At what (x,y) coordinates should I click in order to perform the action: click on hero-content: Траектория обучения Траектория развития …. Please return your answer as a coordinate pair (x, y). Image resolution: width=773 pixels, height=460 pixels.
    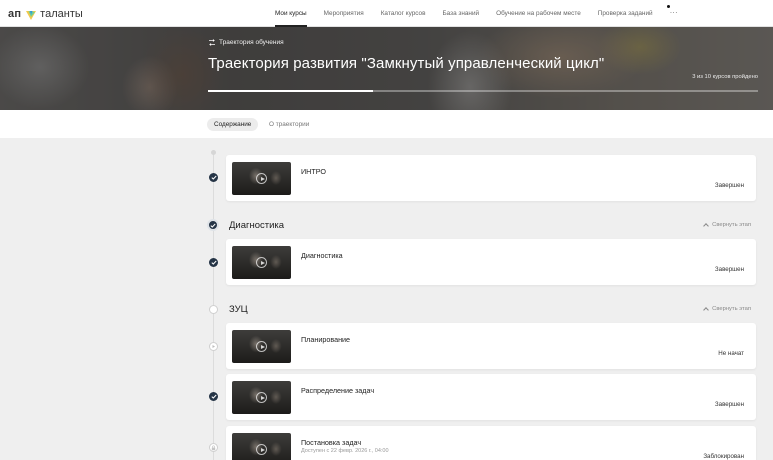
    Looking at the image, I should click on (483, 68).